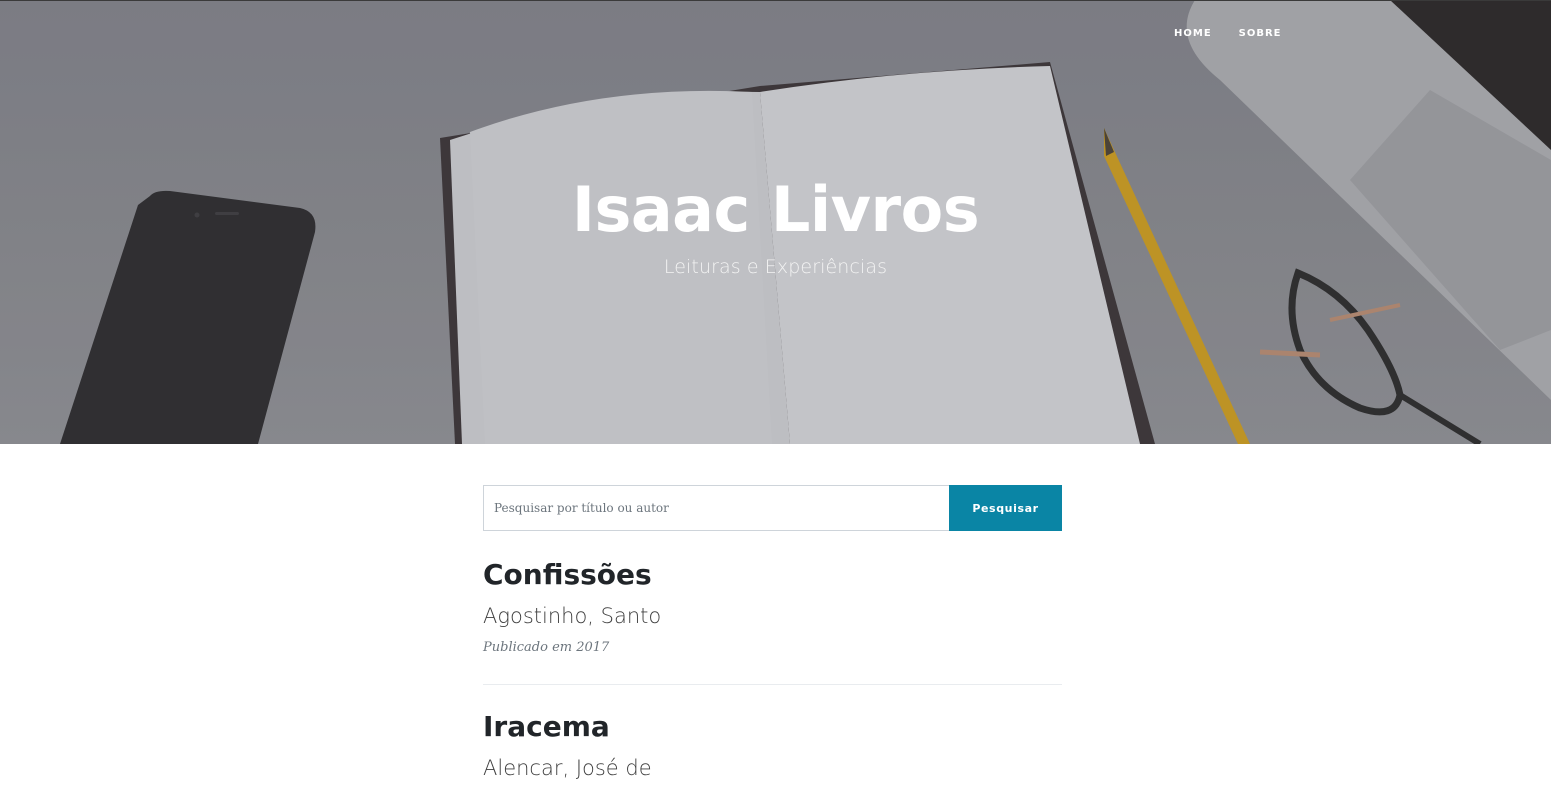  I want to click on post-preview: Iracema Alencar, José de, so click(772, 733).